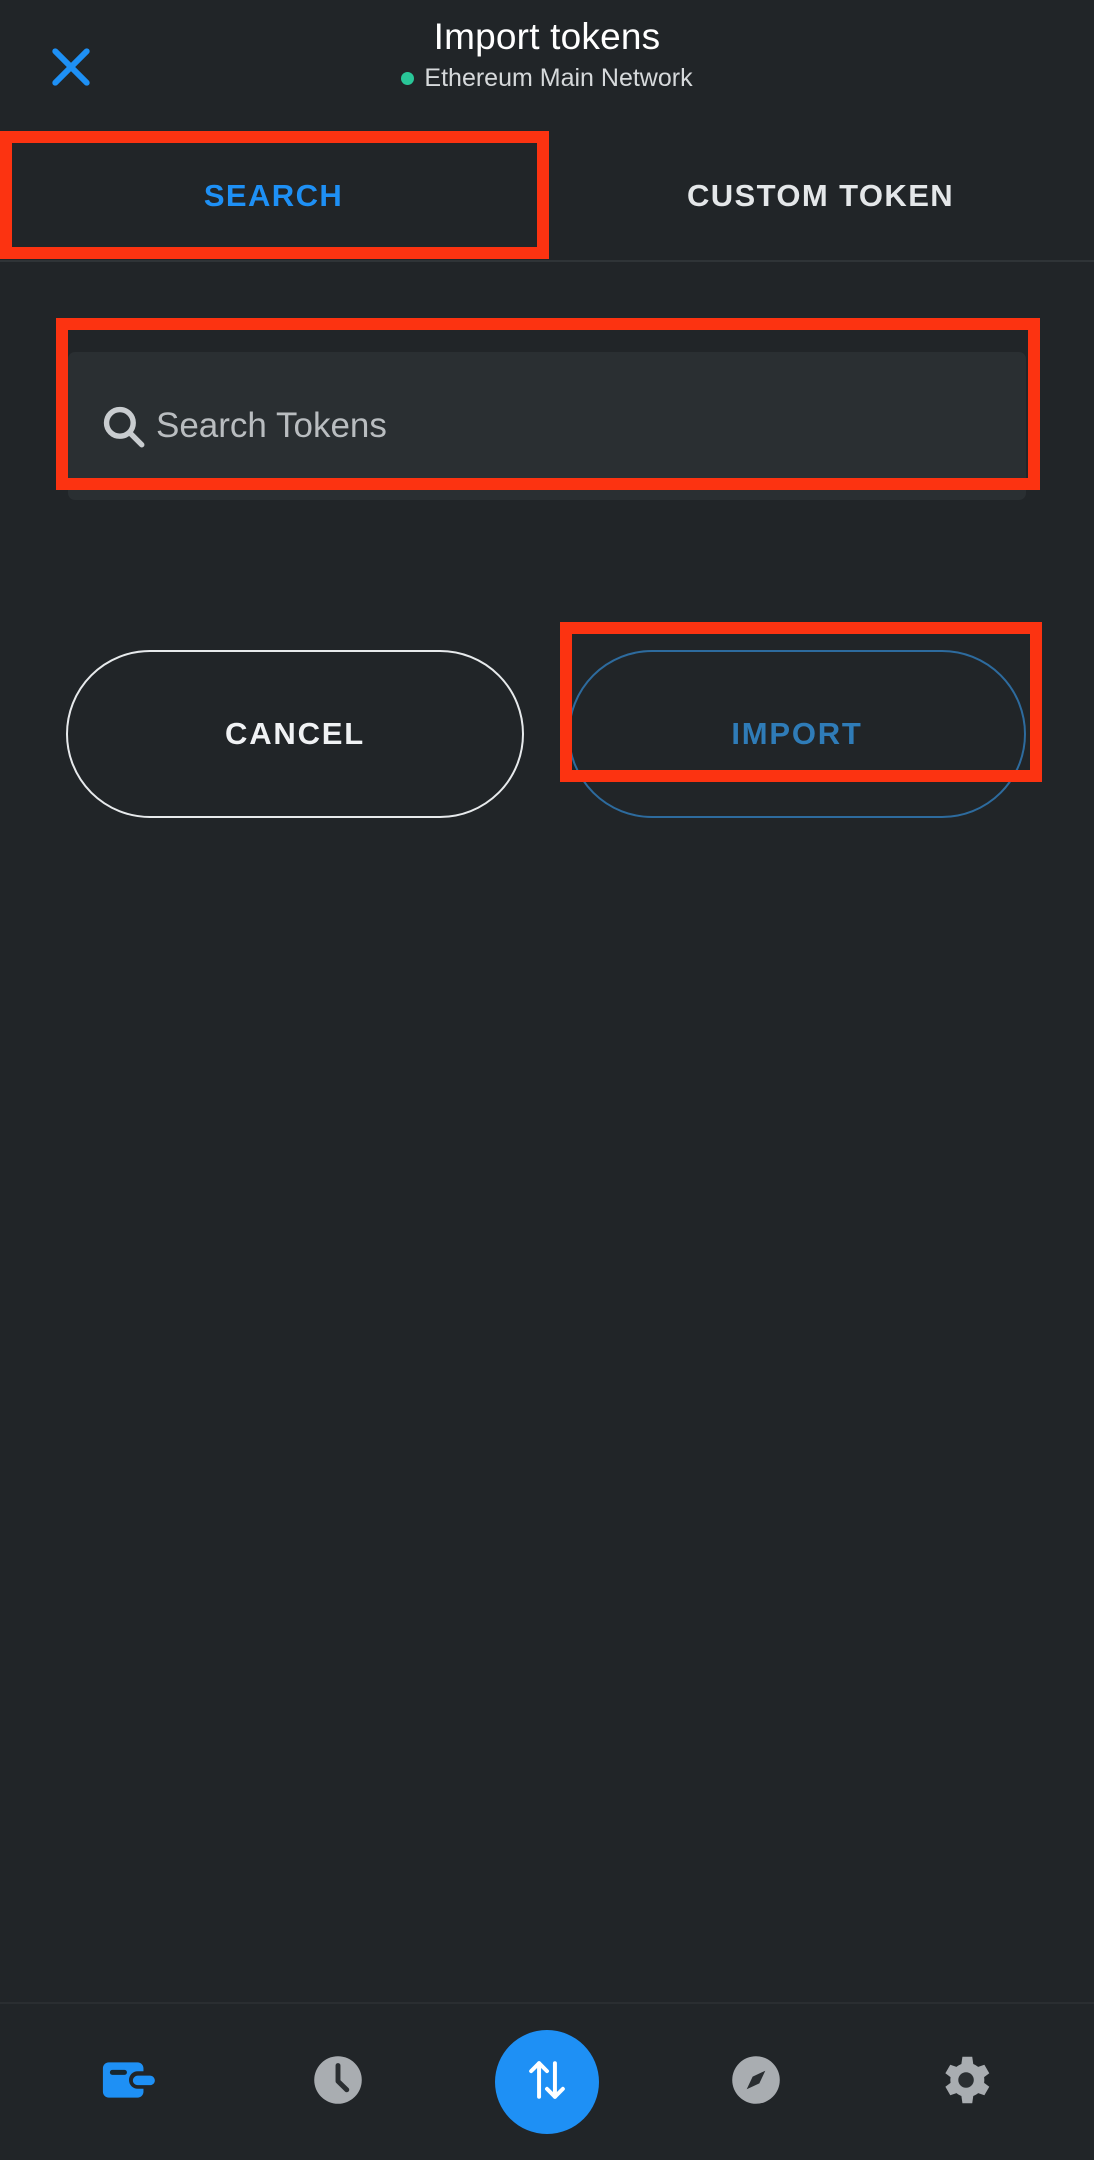 This screenshot has height=2160, width=1094. I want to click on compass-icon, so click(756, 2082).